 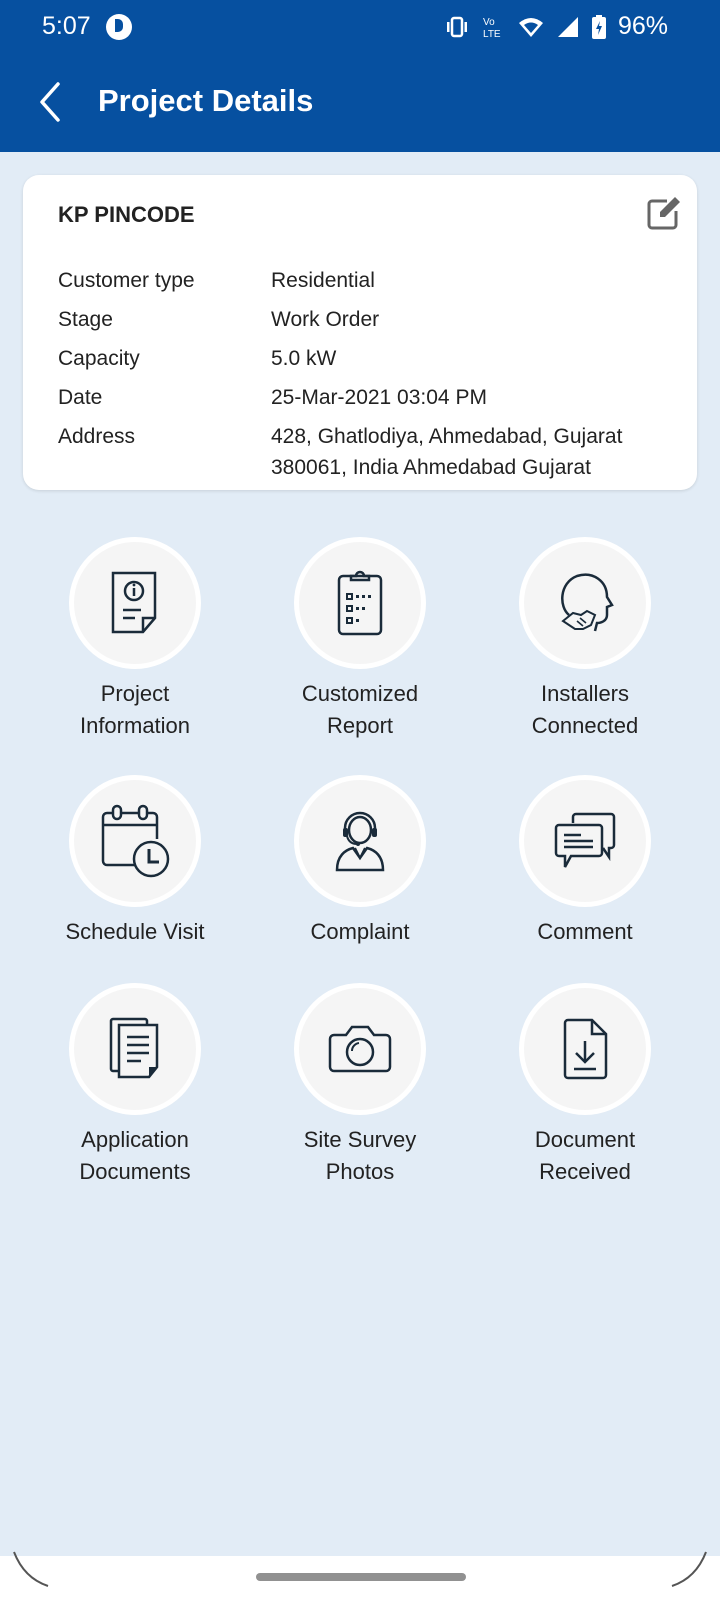 I want to click on field-label: Stage, so click(x=85, y=319).